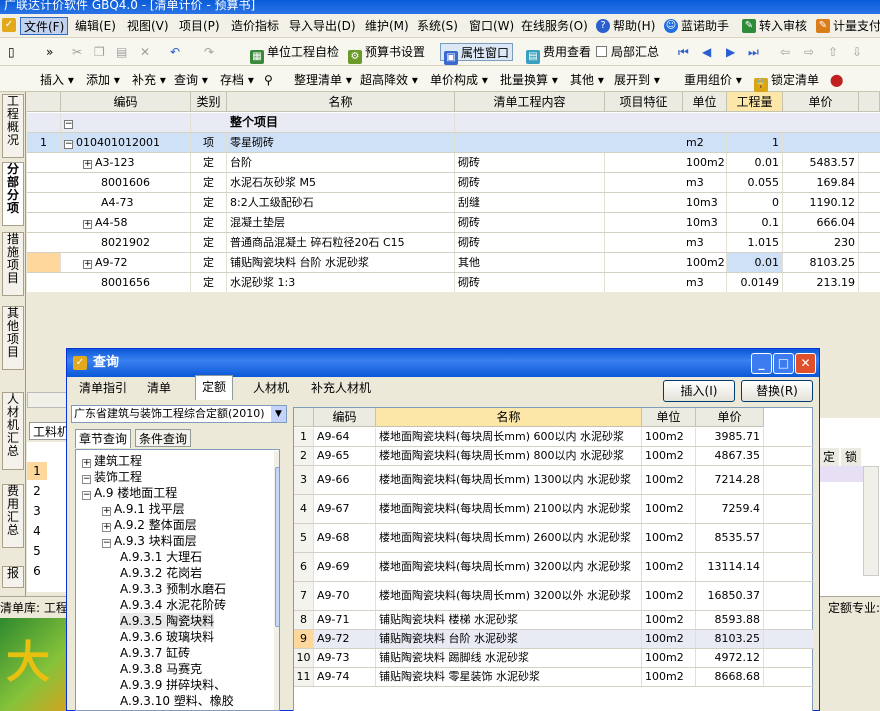 This screenshot has height=711, width=880. What do you see at coordinates (13, 577) in the screenshot?
I see `tab-report: 报` at bounding box center [13, 577].